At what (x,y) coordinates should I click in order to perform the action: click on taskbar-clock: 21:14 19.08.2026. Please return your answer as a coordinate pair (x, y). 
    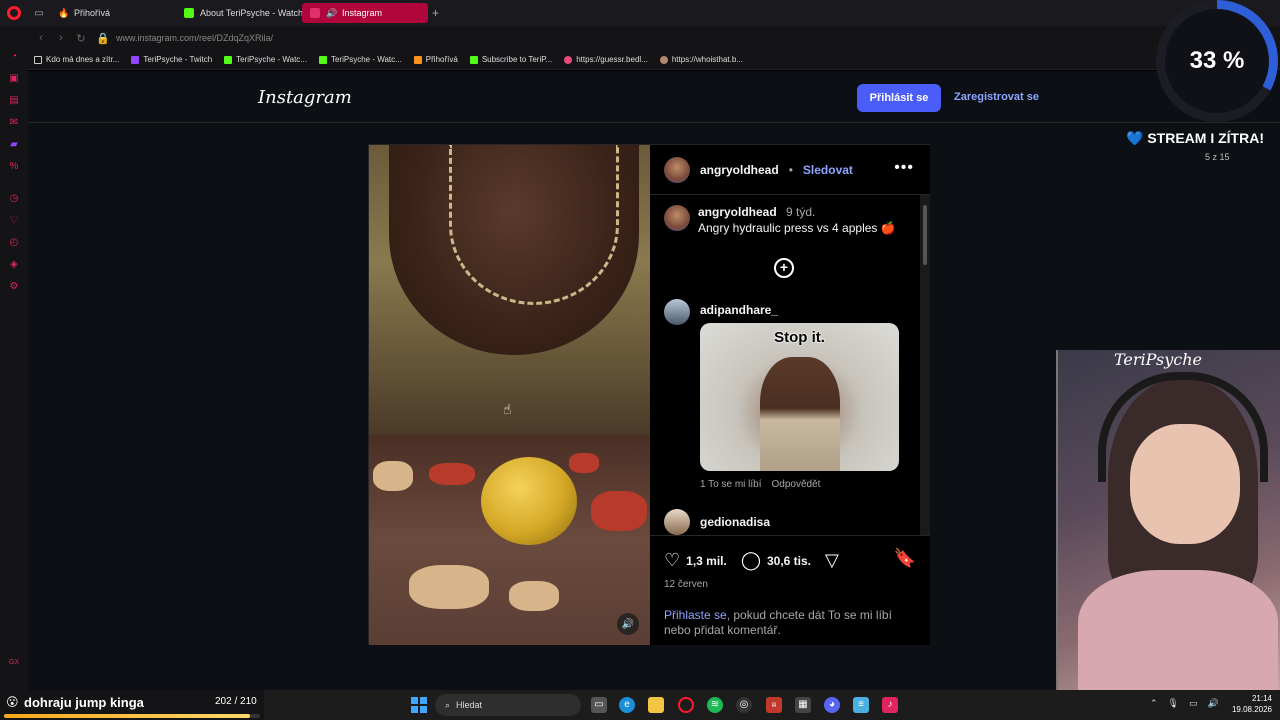
    Looking at the image, I should click on (1249, 704).